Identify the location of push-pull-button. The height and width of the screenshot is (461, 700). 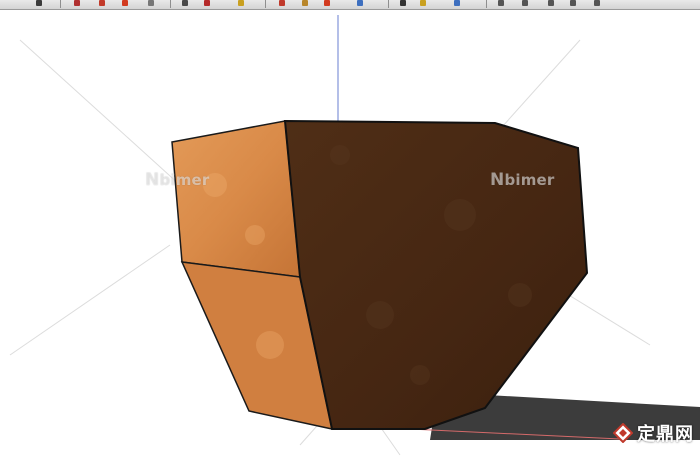
(185, 3).